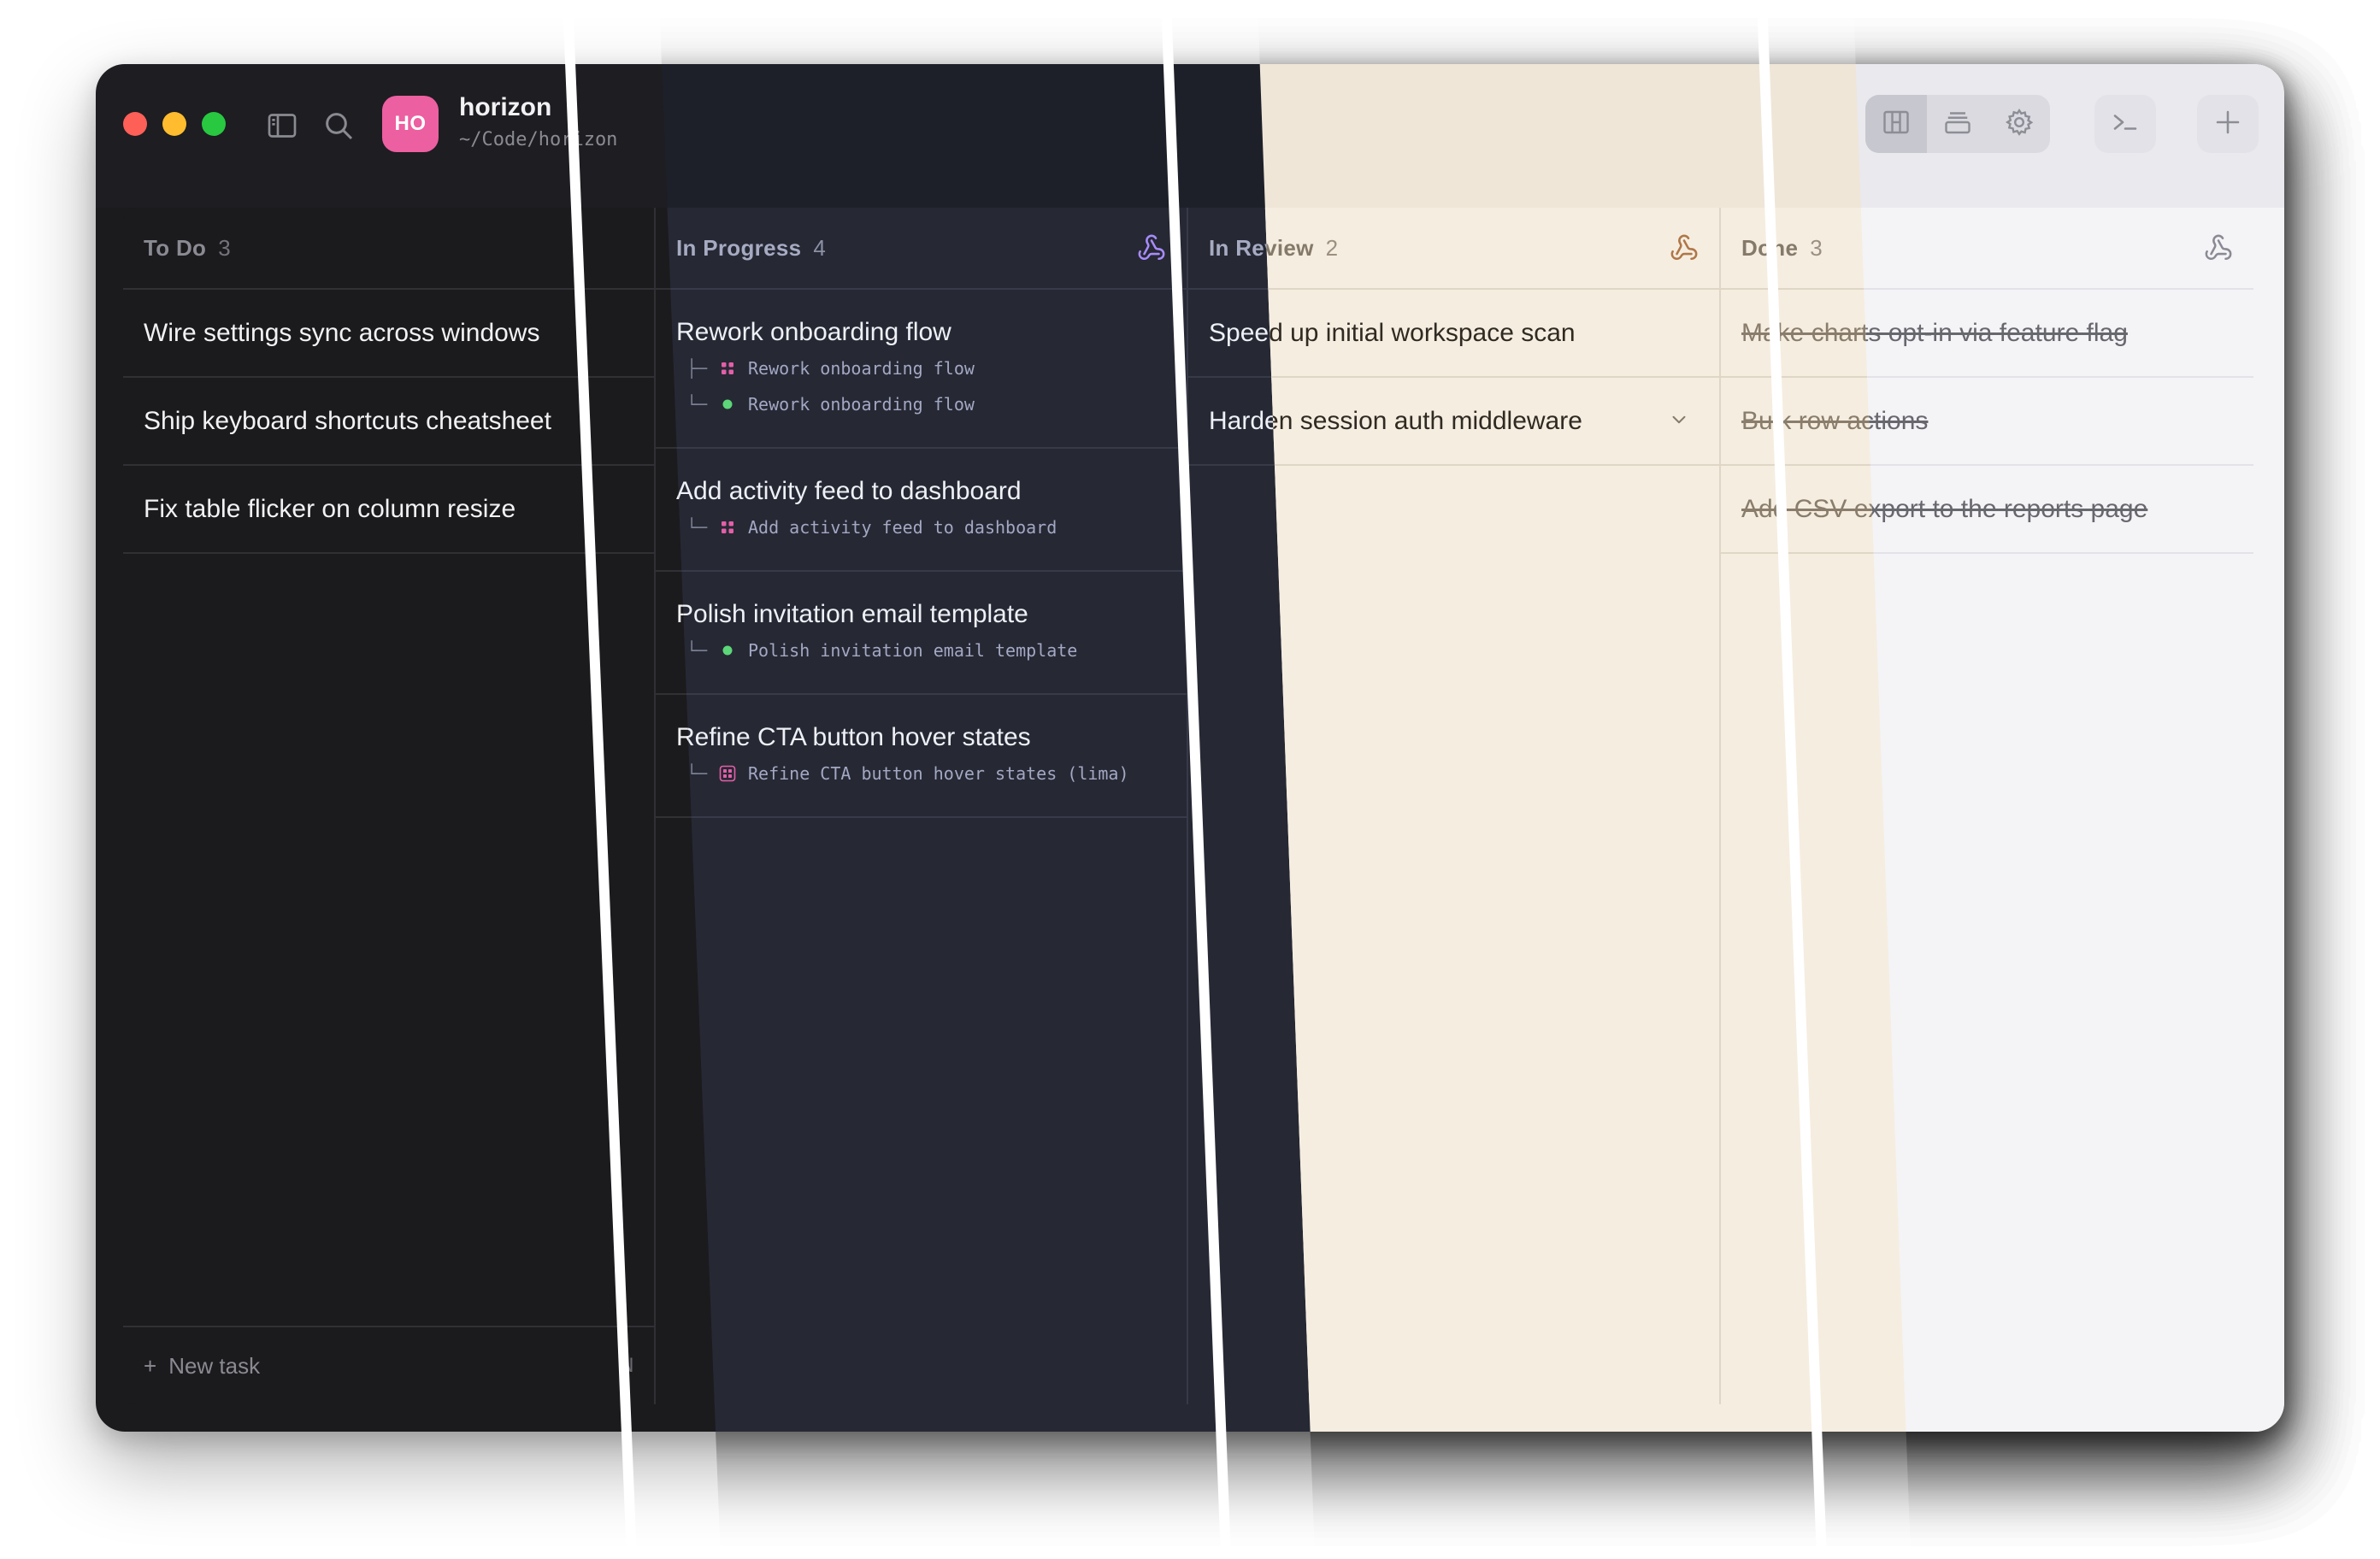 Image resolution: width=2380 pixels, height=1559 pixels. I want to click on task-session-row: ├─ Rework onboarding flow, so click(921, 368).